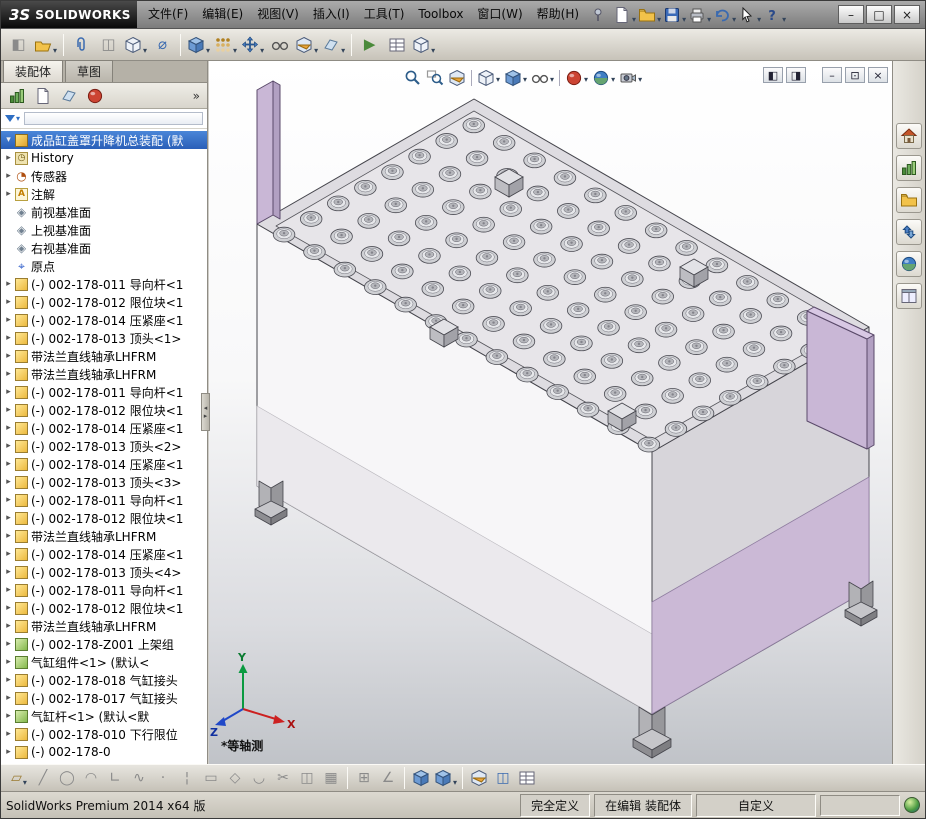  Describe the element at coordinates (499, 14) in the screenshot. I see `menu-item-6: 窗口(W)` at that location.